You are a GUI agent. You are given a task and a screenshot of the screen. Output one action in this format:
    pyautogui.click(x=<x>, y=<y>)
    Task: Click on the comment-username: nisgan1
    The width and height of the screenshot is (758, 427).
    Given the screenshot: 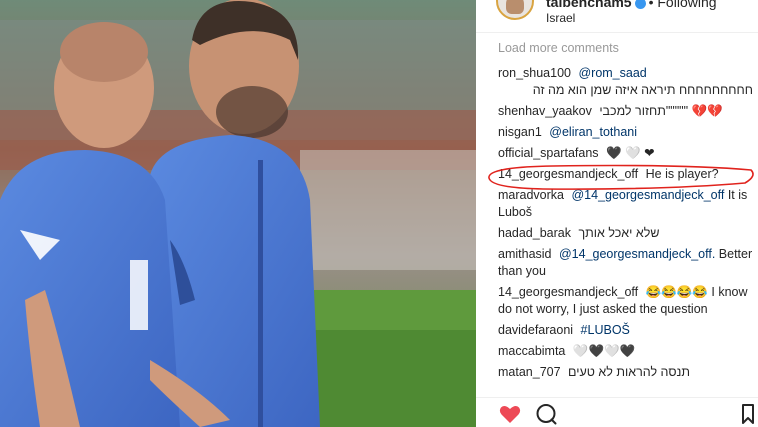 What is the action you would take?
    pyautogui.click(x=520, y=132)
    